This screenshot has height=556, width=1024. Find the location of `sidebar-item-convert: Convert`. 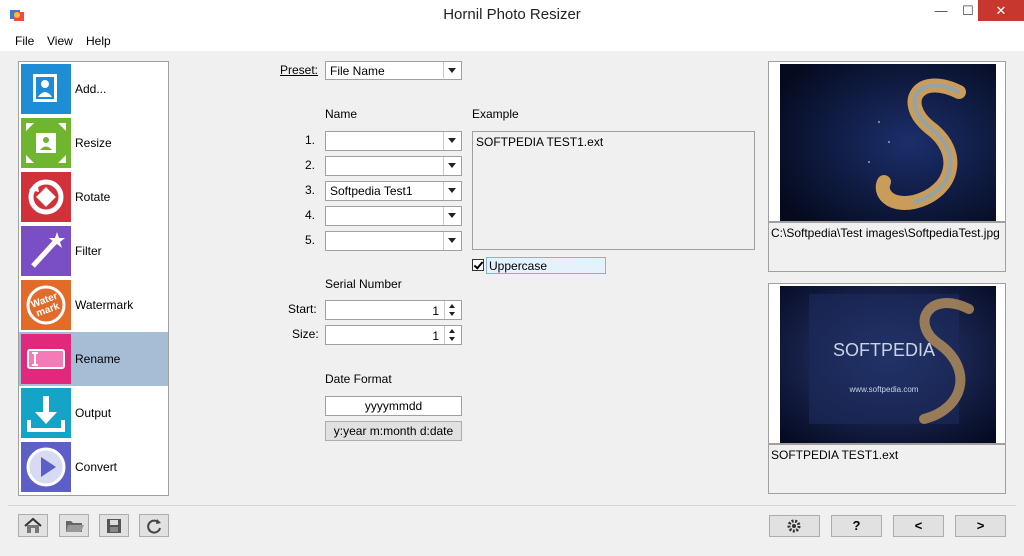

sidebar-item-convert: Convert is located at coordinates (93, 467).